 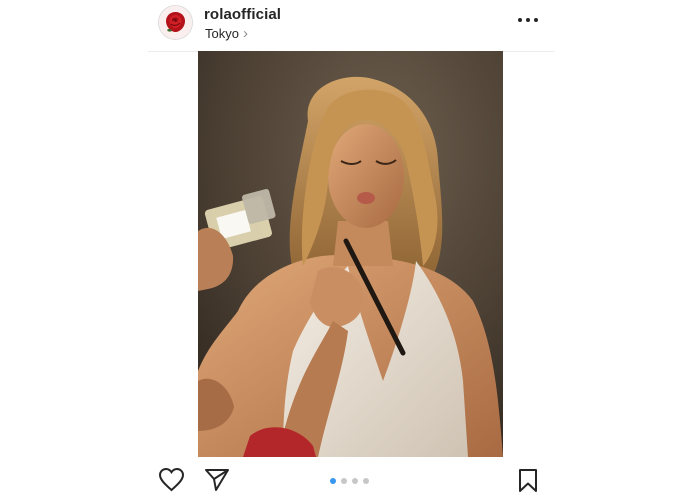 I want to click on more-options-button, so click(x=528, y=20).